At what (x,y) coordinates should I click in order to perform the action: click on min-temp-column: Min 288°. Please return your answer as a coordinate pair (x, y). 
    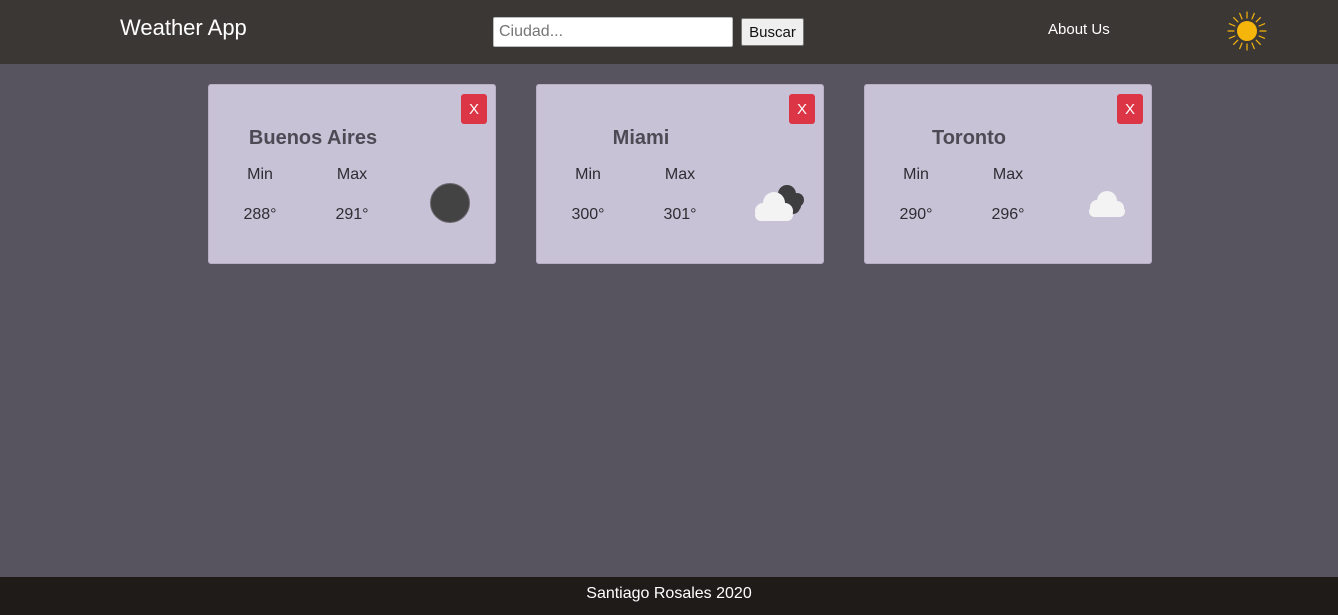
    Looking at the image, I should click on (260, 195).